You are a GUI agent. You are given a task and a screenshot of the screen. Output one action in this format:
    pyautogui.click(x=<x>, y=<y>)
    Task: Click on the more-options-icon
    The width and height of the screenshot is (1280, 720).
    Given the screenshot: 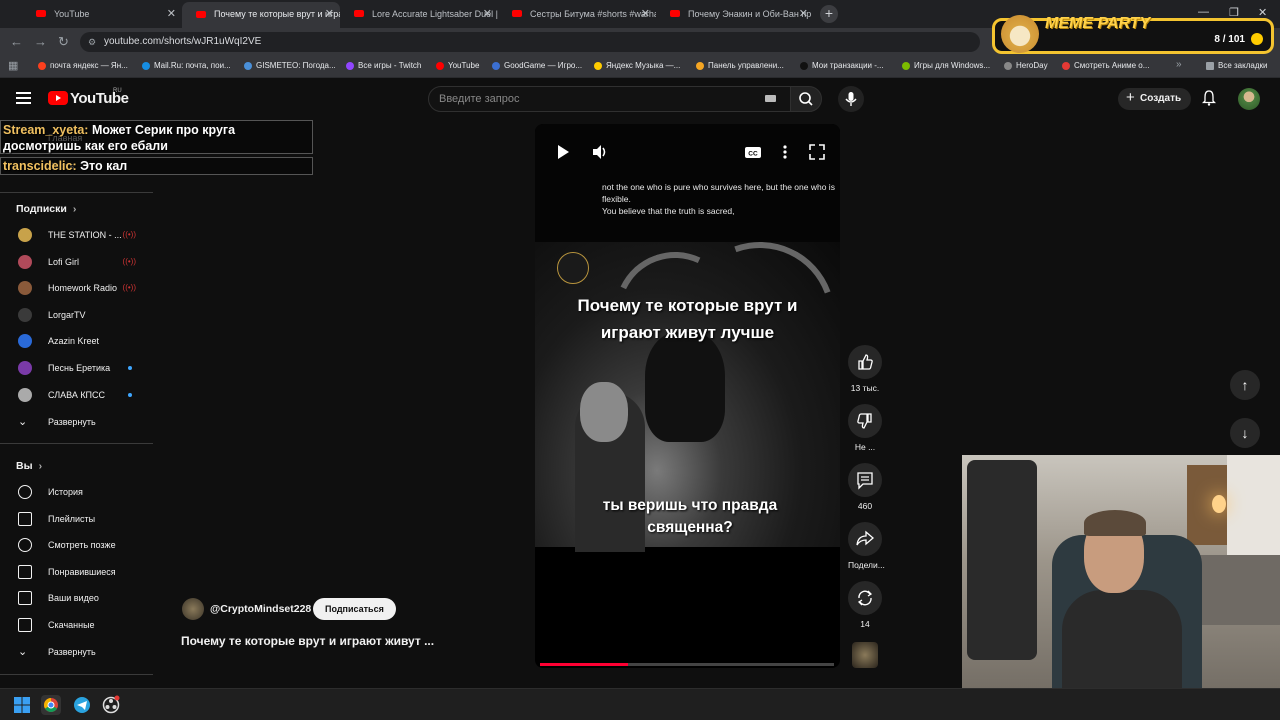 What is the action you would take?
    pyautogui.click(x=785, y=152)
    